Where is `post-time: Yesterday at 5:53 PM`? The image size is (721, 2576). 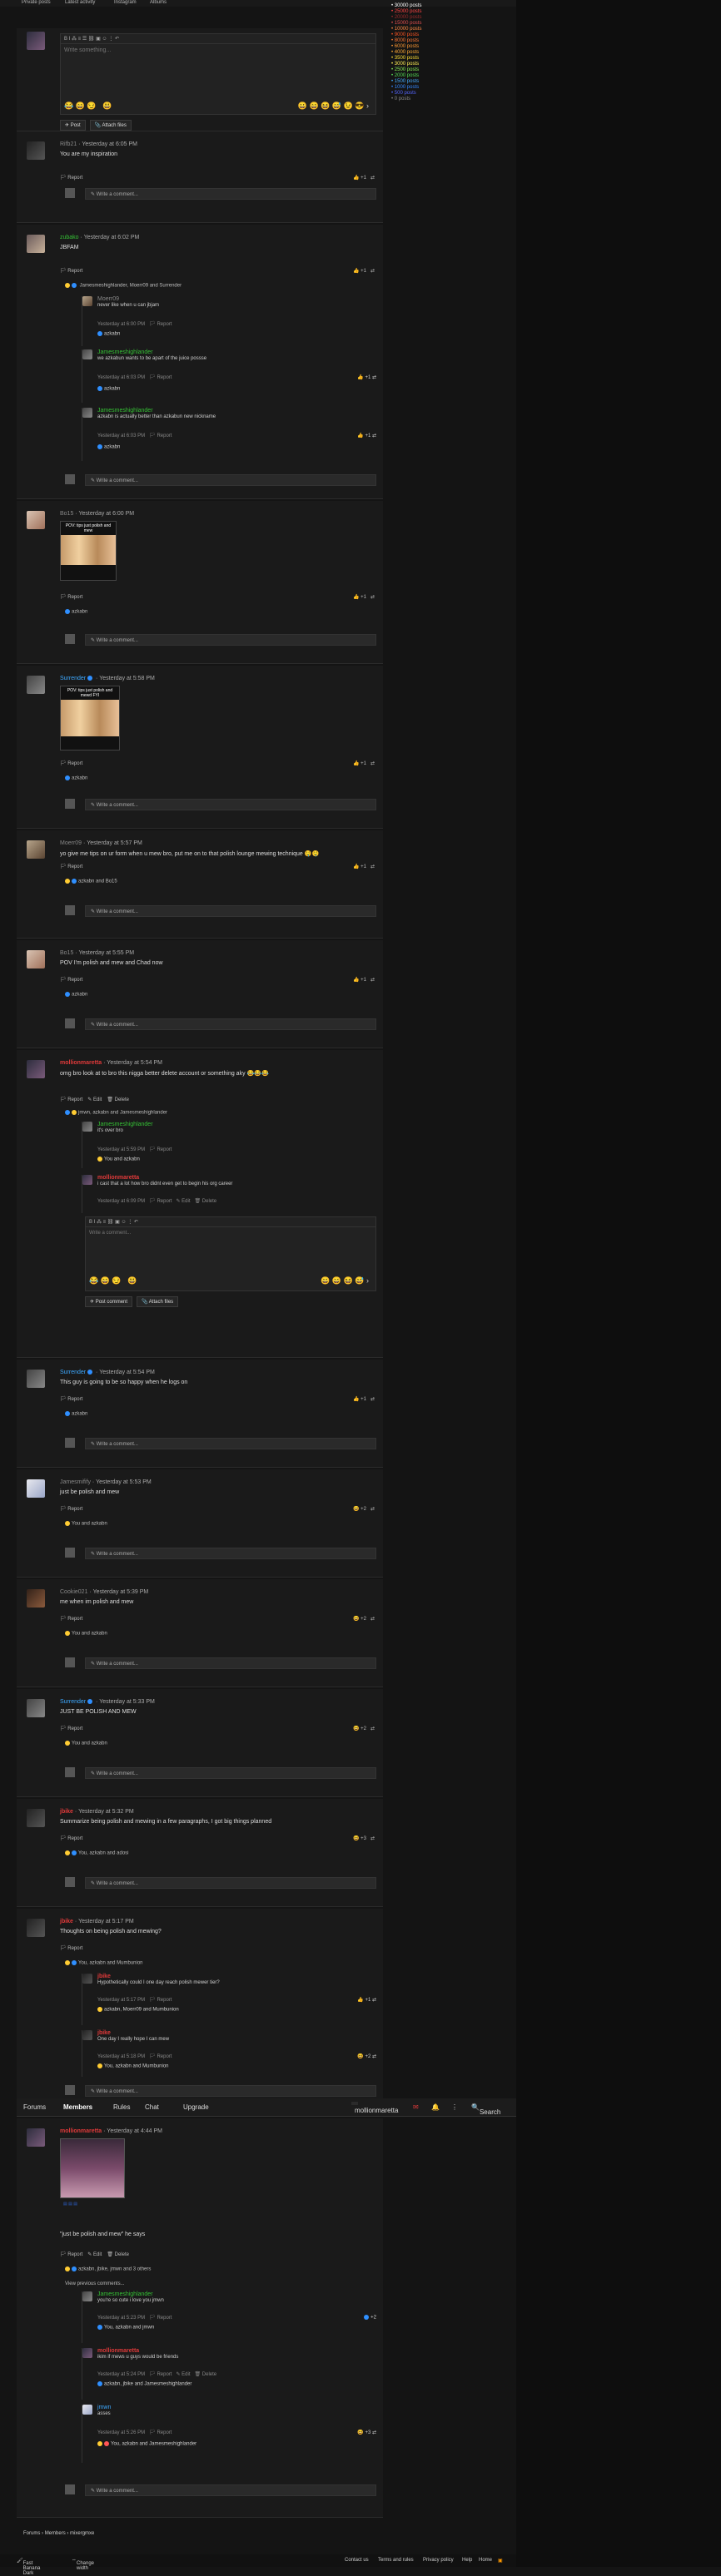 post-time: Yesterday at 5:53 PM is located at coordinates (124, 1482).